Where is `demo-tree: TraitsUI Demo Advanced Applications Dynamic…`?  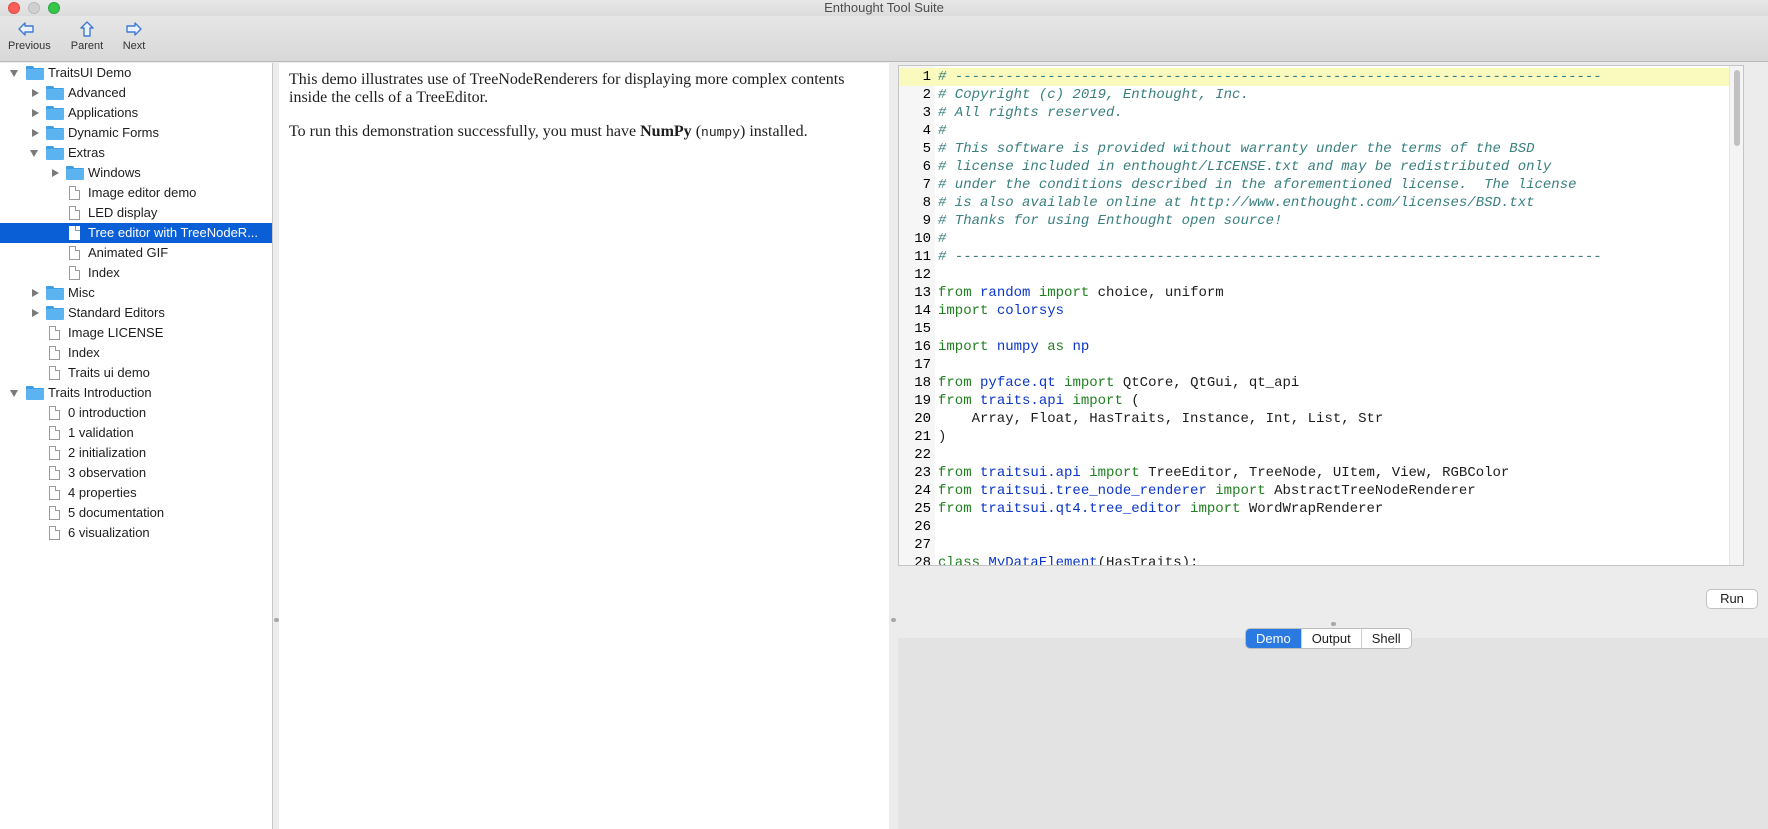
demo-tree: TraitsUI Demo Advanced Applications Dynamic… is located at coordinates (136, 446).